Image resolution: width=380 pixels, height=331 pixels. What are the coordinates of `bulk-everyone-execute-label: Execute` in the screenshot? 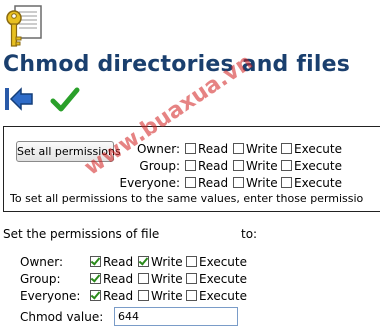 It's located at (318, 183).